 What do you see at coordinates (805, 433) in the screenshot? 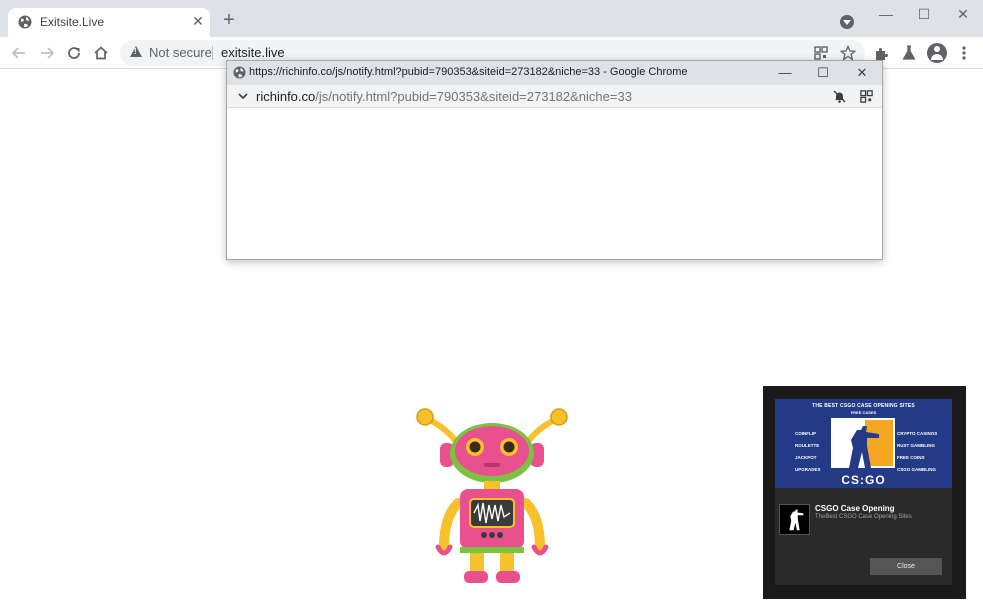
I see `banner-left-item: COINFLIP` at bounding box center [805, 433].